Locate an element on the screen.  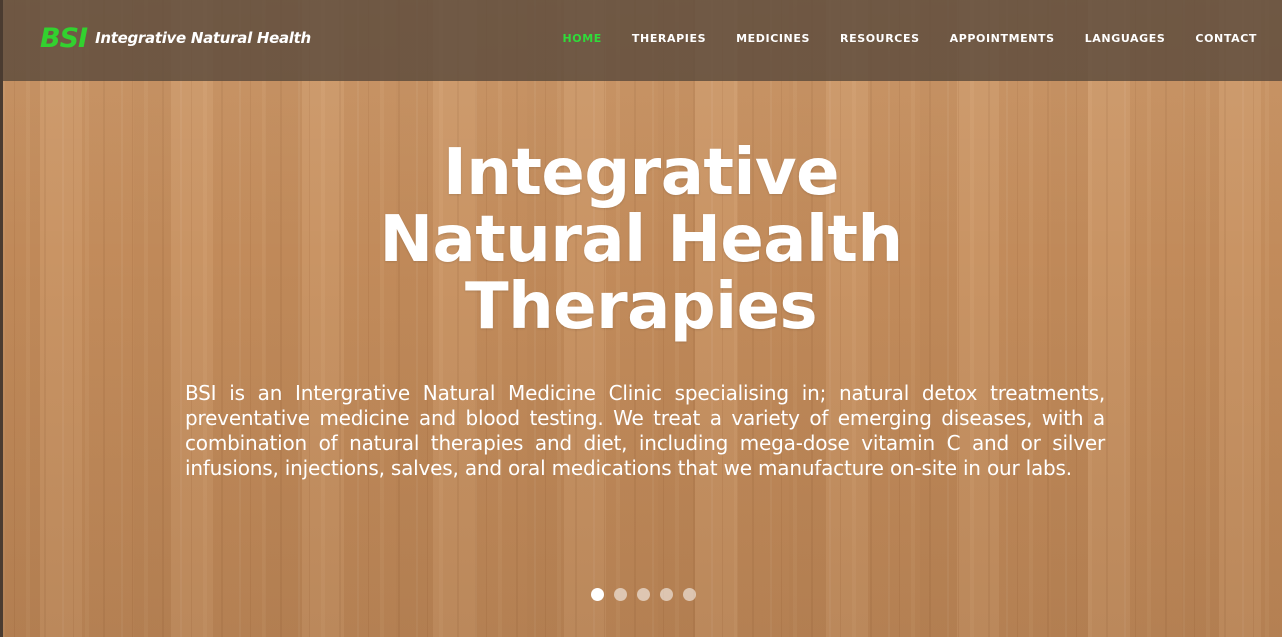
brand-mark: BSI is located at coordinates (64, 38).